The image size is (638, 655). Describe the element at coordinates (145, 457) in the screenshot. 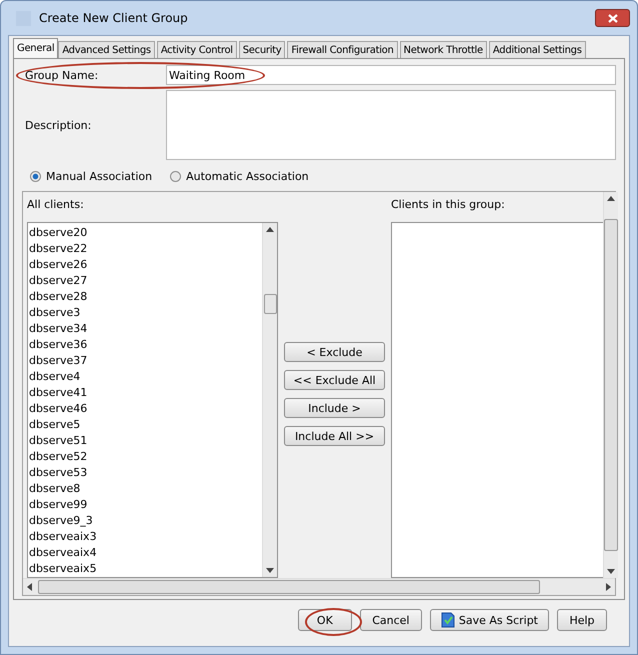

I see `list-item: dbserve52` at that location.